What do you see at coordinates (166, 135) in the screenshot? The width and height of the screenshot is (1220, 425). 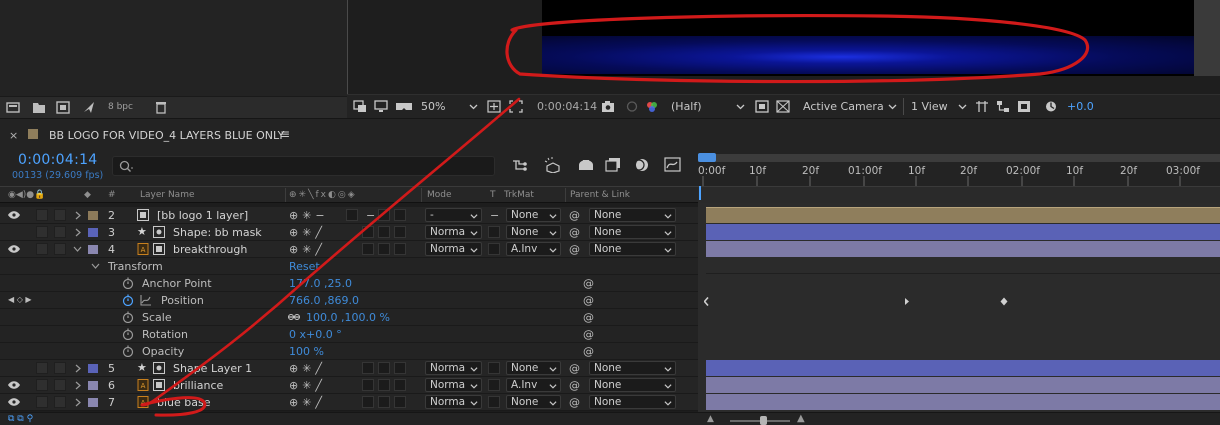 I see `timeline-tab-title: BB LOGO FOR VIDEO_4 LAYERS BLUE ONLY` at bounding box center [166, 135].